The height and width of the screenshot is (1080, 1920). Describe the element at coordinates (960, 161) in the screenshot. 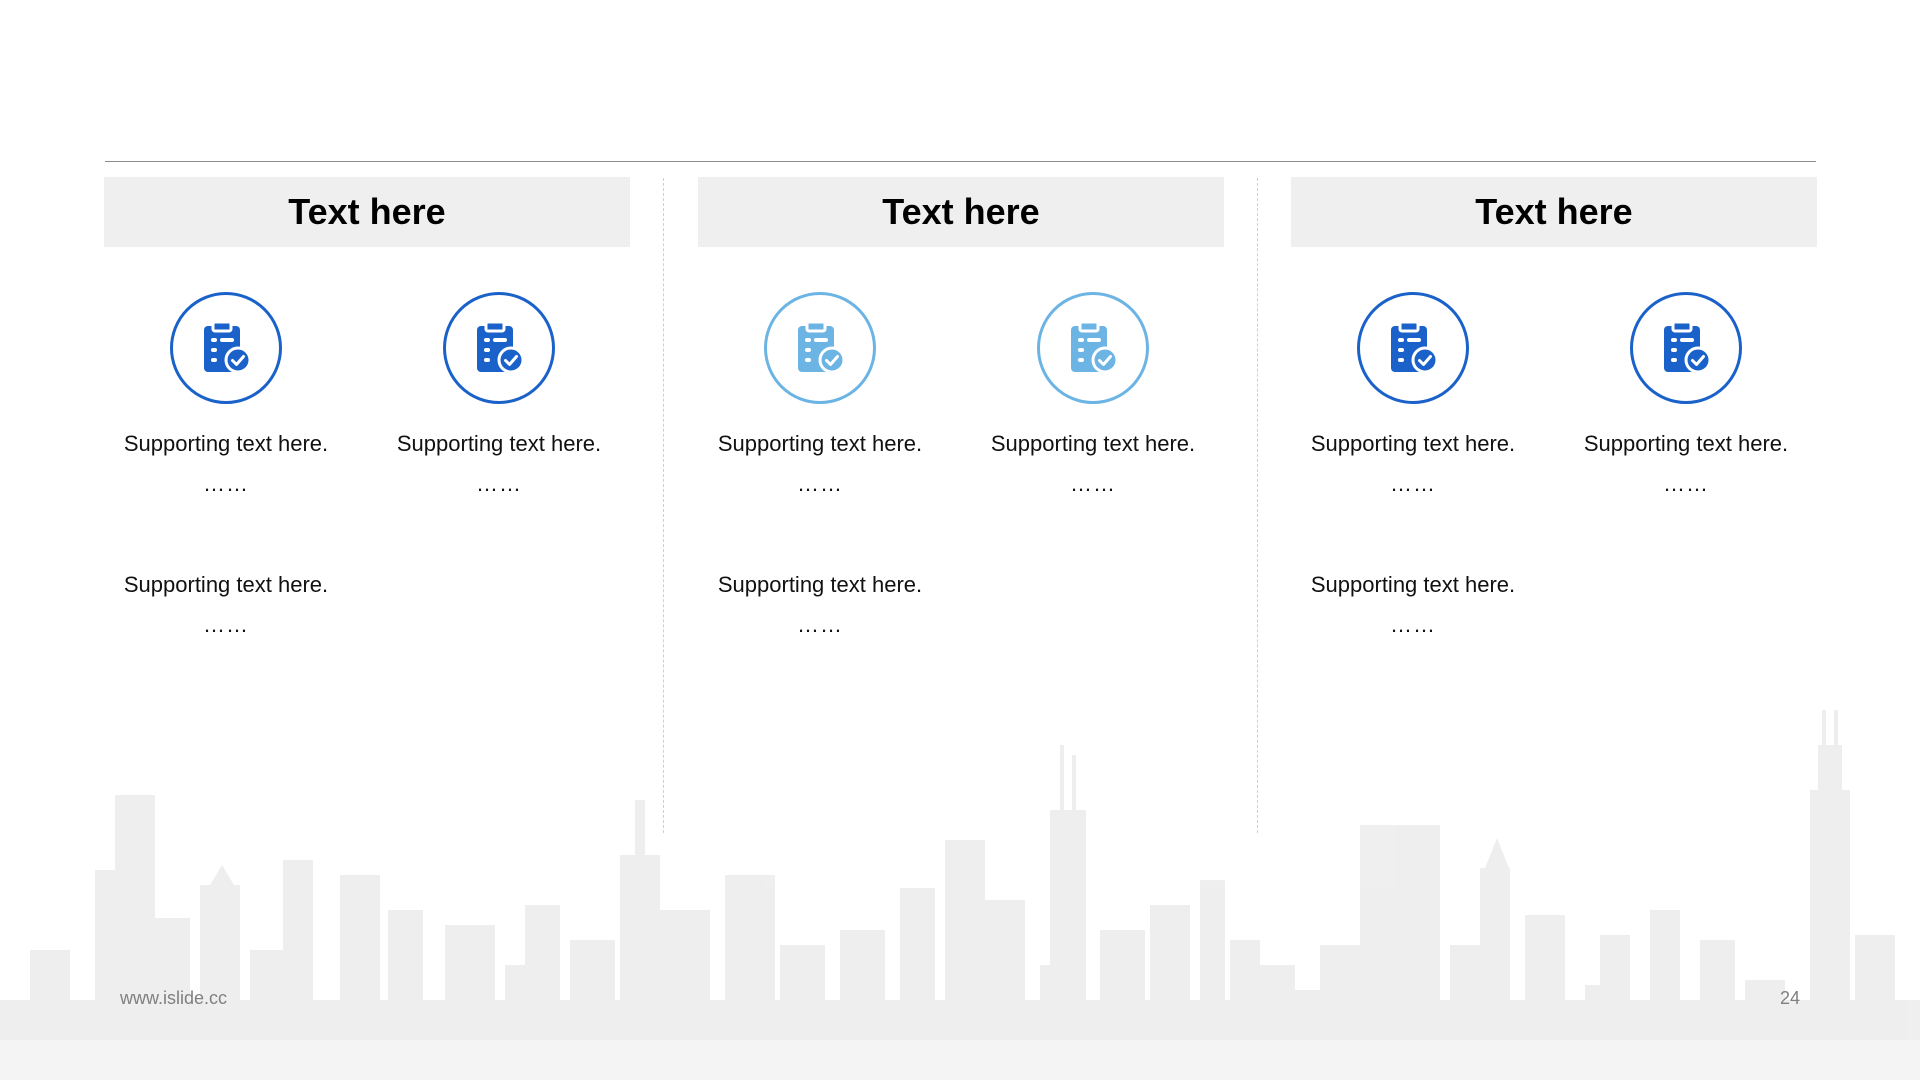

I see `top-rule` at that location.